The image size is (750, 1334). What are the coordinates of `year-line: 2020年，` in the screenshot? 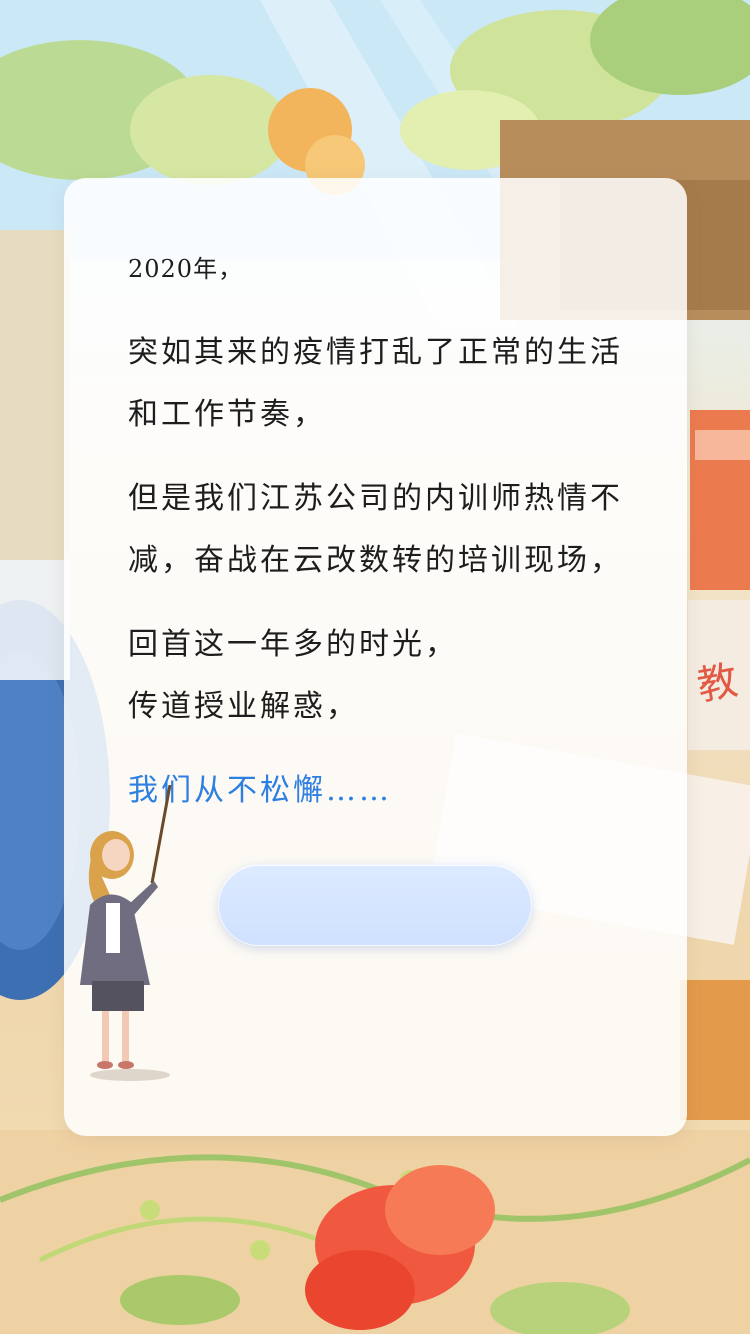 It's located at (186, 269).